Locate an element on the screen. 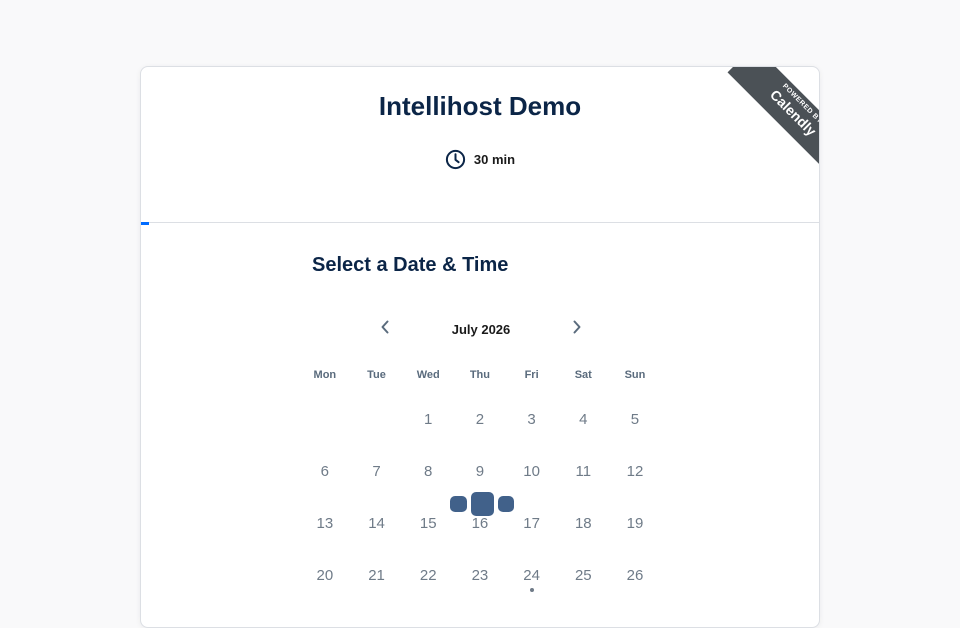  next-month-button is located at coordinates (577, 329).